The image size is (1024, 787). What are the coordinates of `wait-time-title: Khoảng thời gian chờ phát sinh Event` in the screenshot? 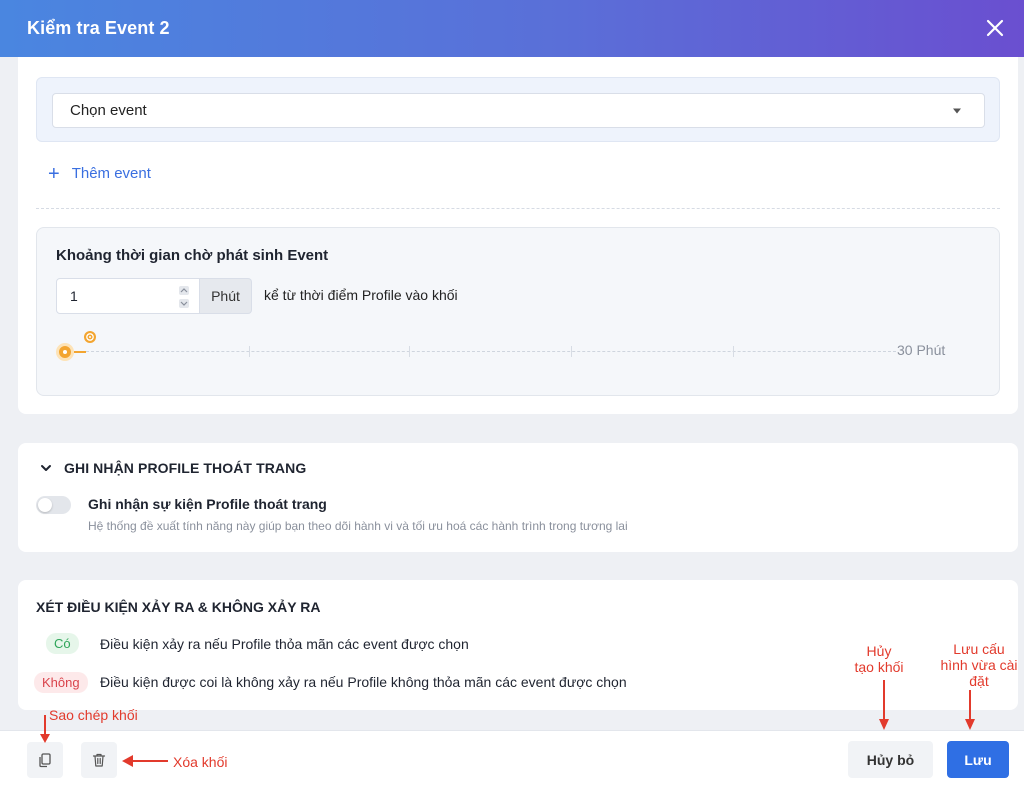 It's located at (192, 255).